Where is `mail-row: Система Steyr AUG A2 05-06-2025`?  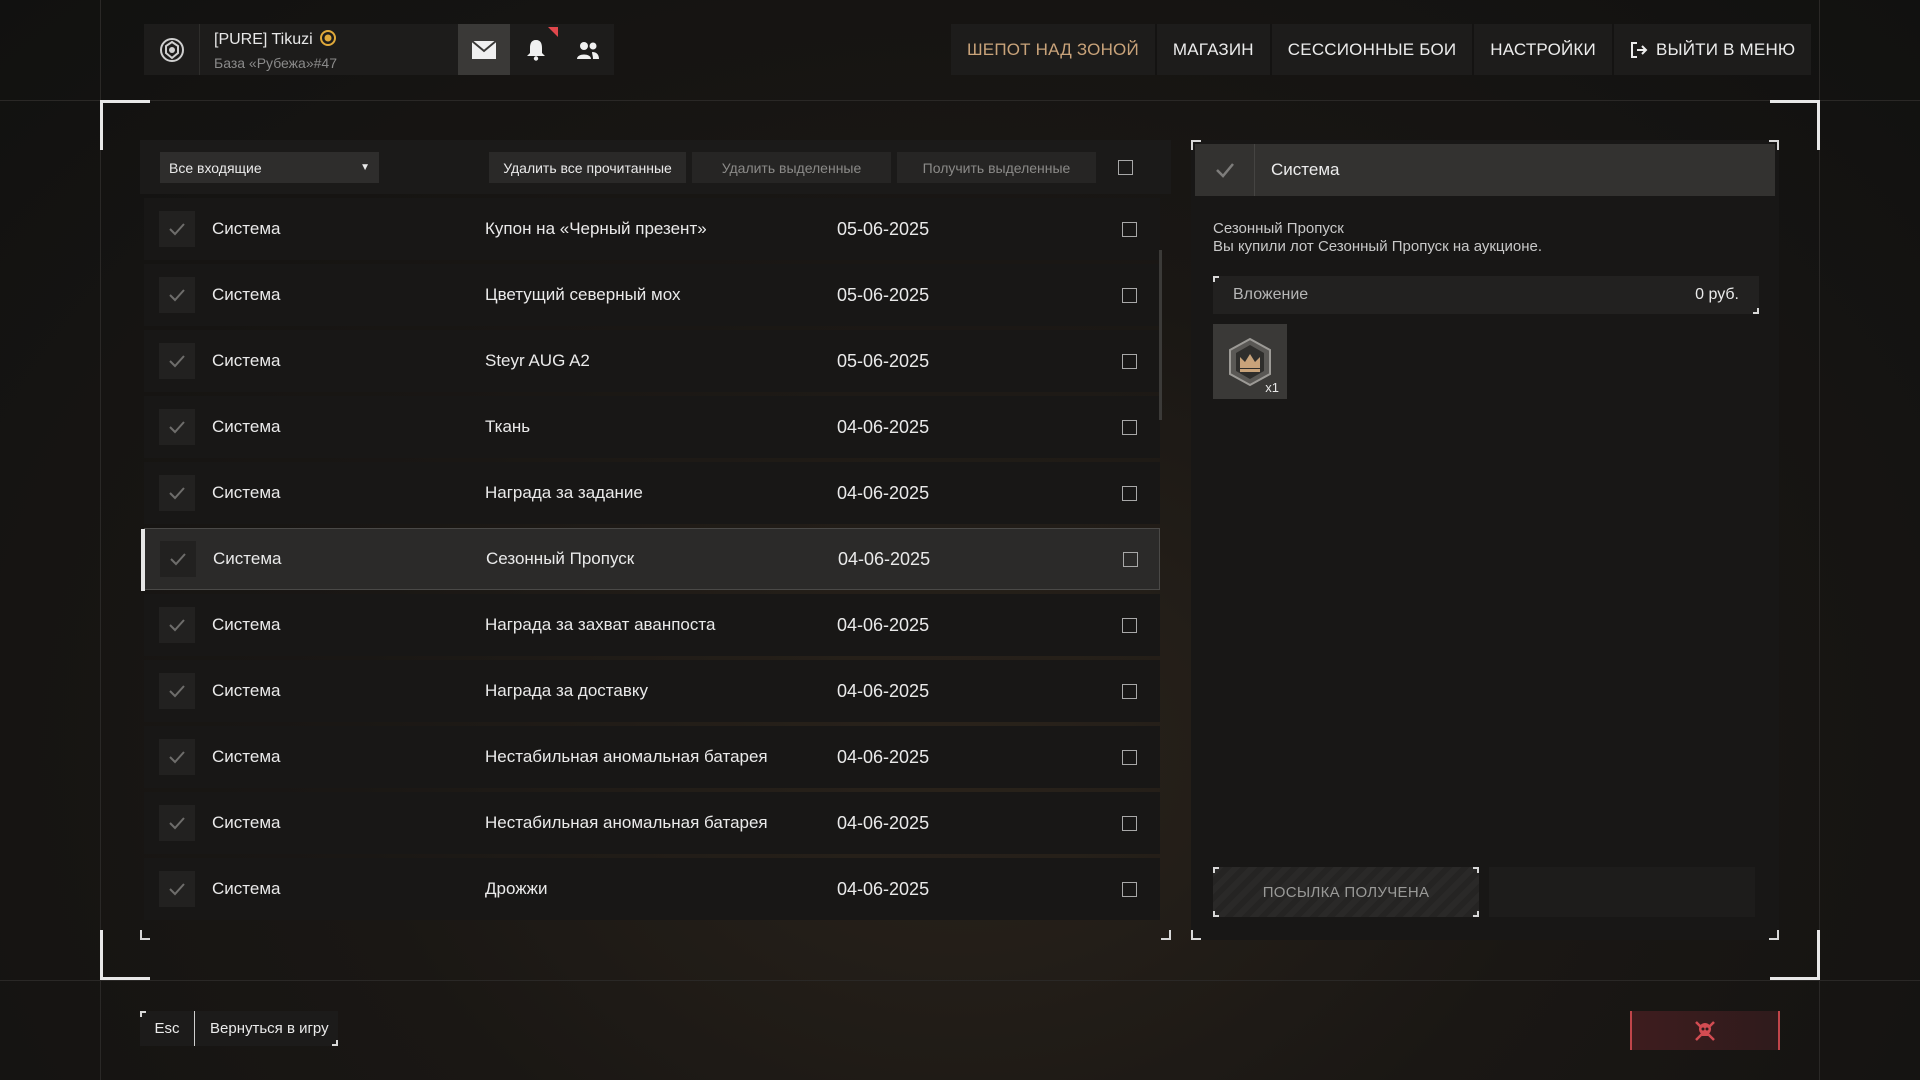 mail-row: Система Steyr AUG A2 05-06-2025 is located at coordinates (652, 361).